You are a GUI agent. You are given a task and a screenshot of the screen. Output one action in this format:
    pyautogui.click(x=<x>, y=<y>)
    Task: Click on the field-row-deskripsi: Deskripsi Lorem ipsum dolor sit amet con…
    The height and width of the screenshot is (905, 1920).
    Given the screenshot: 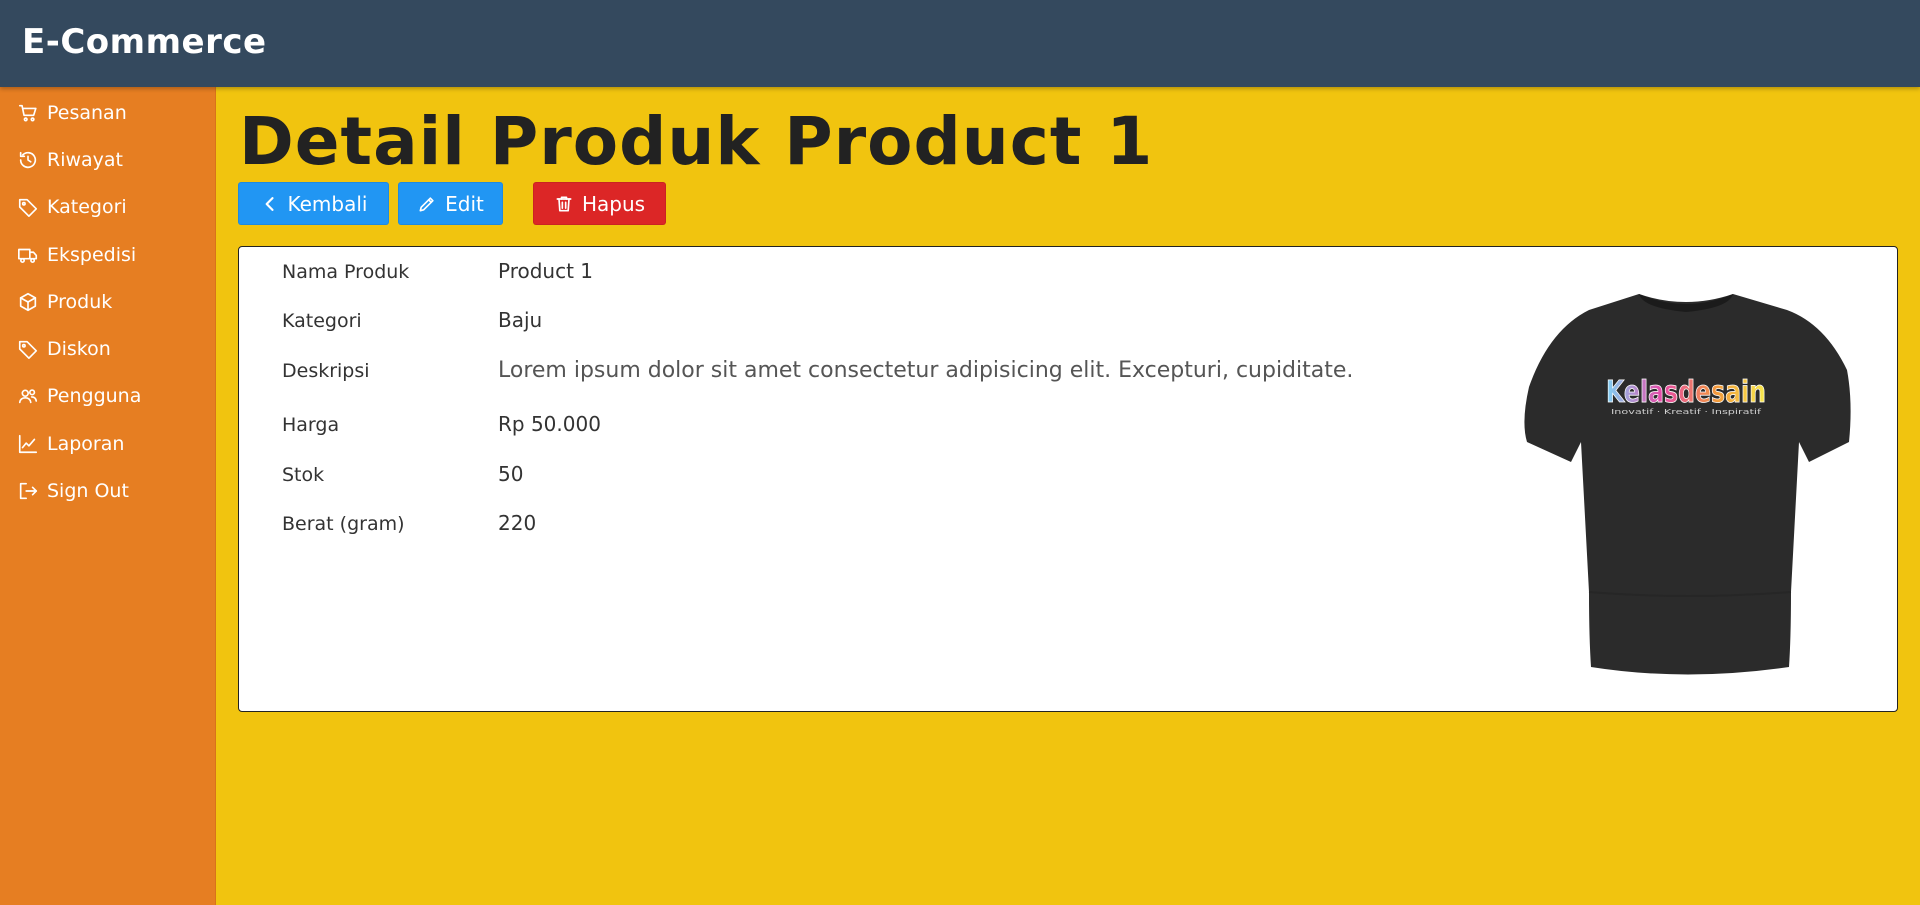 What is the action you would take?
    pyautogui.click(x=817, y=370)
    